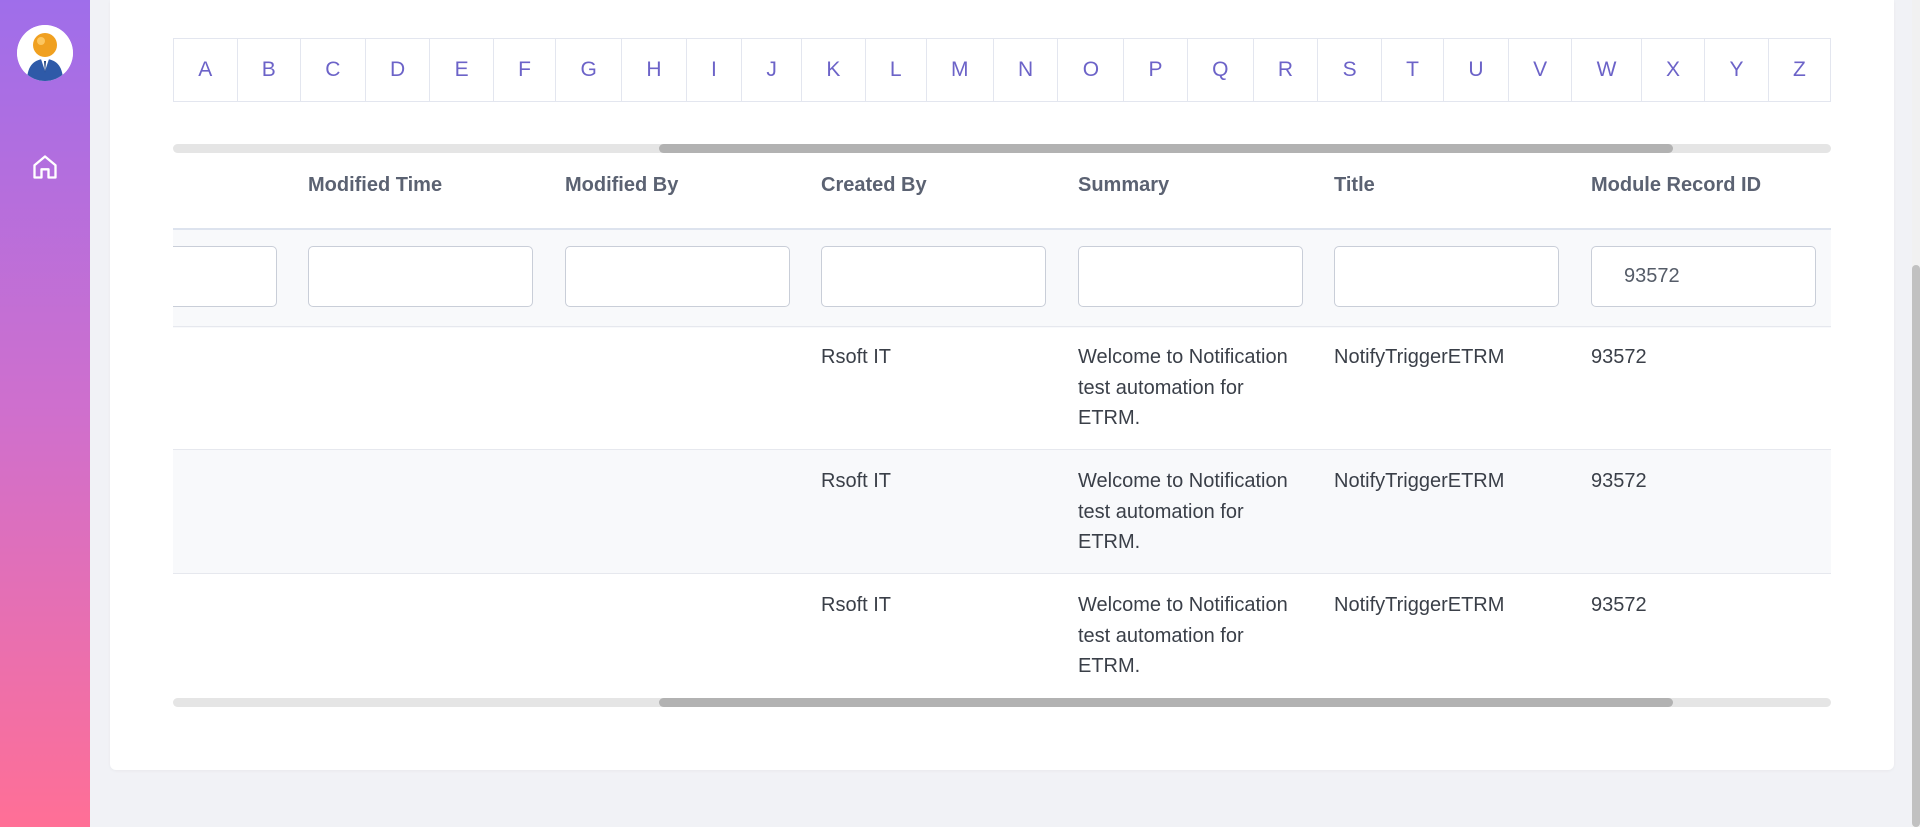 Image resolution: width=1920 pixels, height=827 pixels. I want to click on alphabet-letter-r: R, so click(1286, 70).